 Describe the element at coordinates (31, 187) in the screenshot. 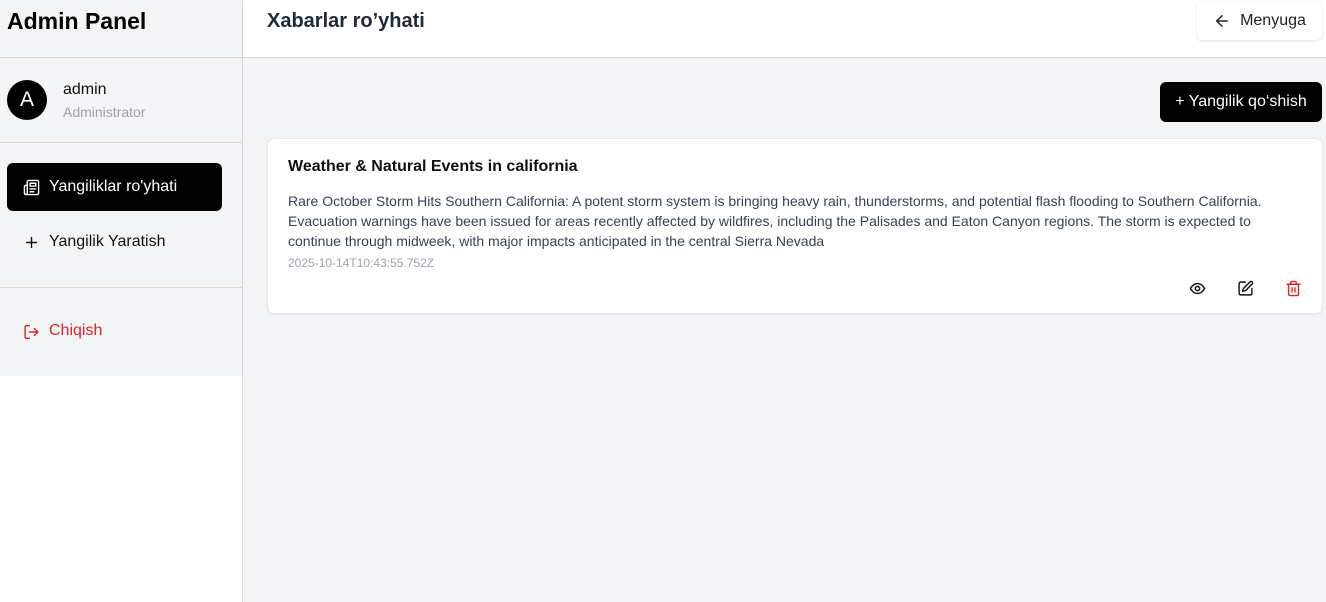

I see `newspaper-icon` at that location.